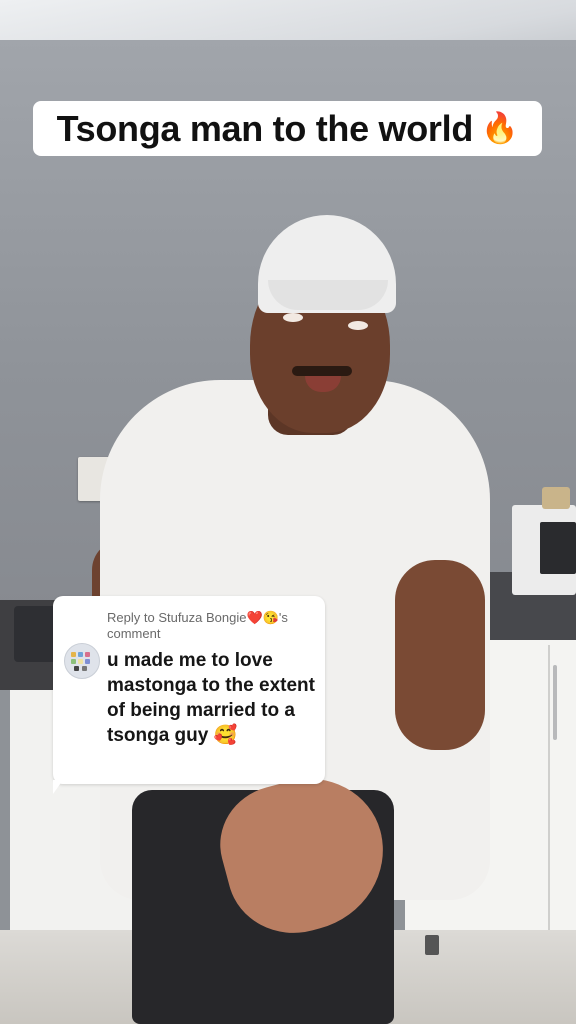 The image size is (576, 1024). What do you see at coordinates (262, 617) in the screenshot?
I see `username-emojis: ❤️😘` at bounding box center [262, 617].